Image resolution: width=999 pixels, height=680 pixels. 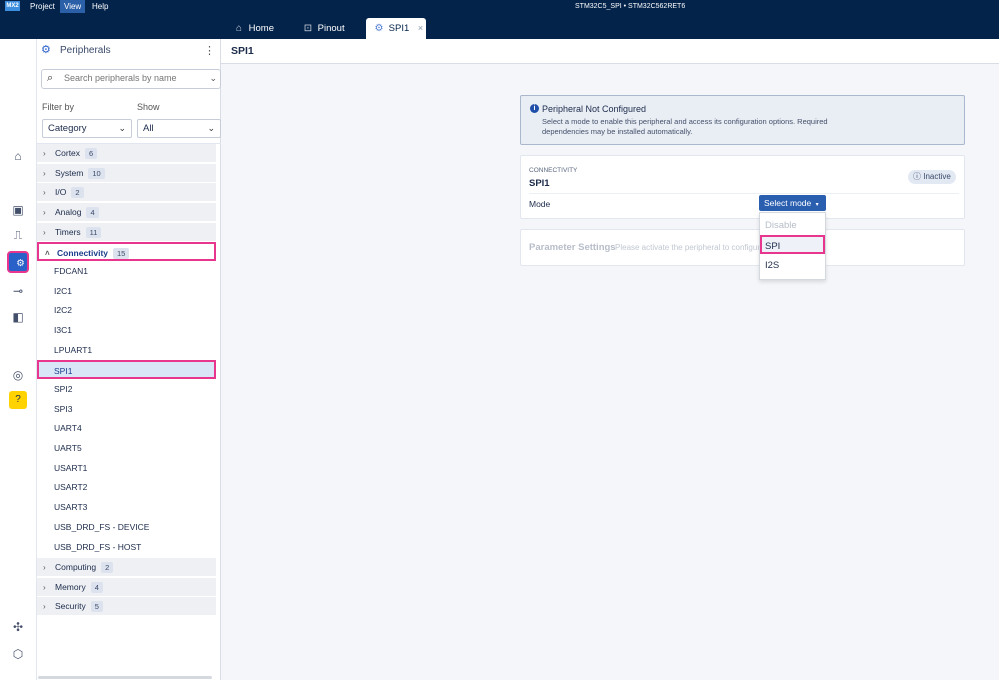 I want to click on board-icon: ◧, so click(x=18, y=317).